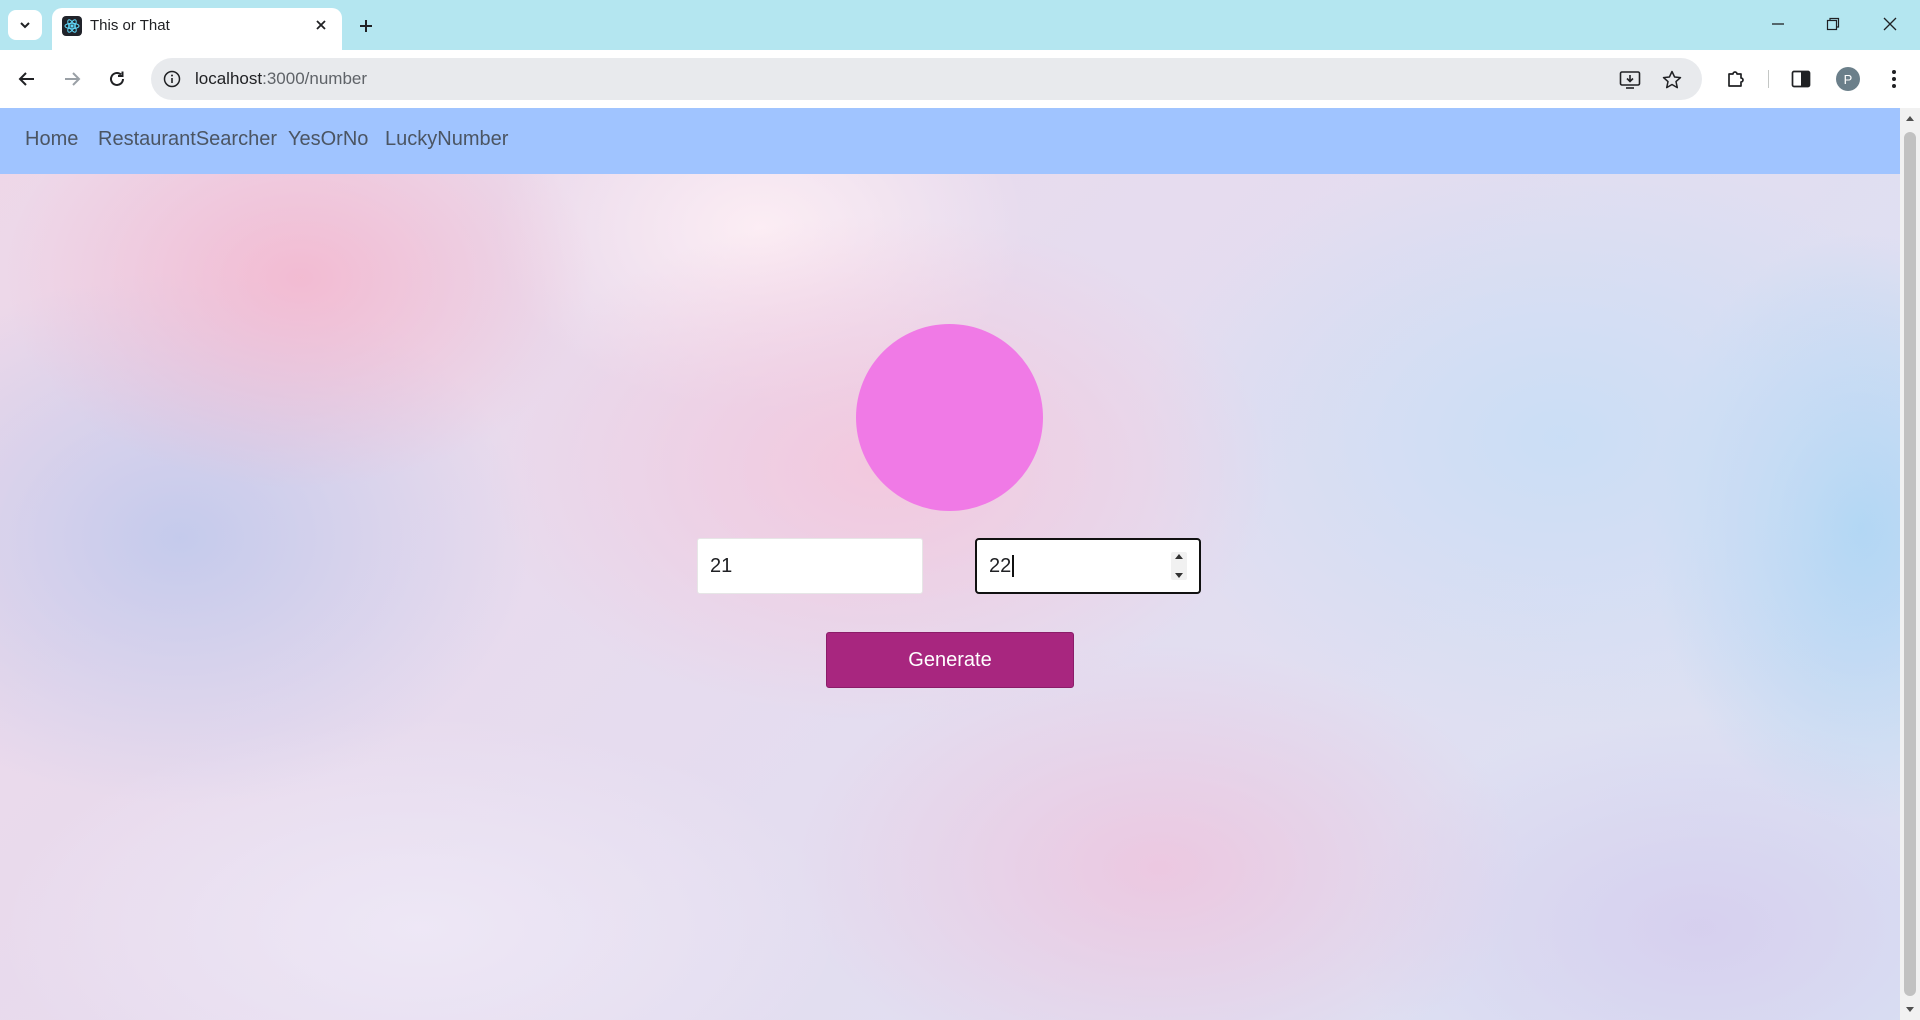 The width and height of the screenshot is (1920, 1020). I want to click on number-spinner, so click(1179, 566).